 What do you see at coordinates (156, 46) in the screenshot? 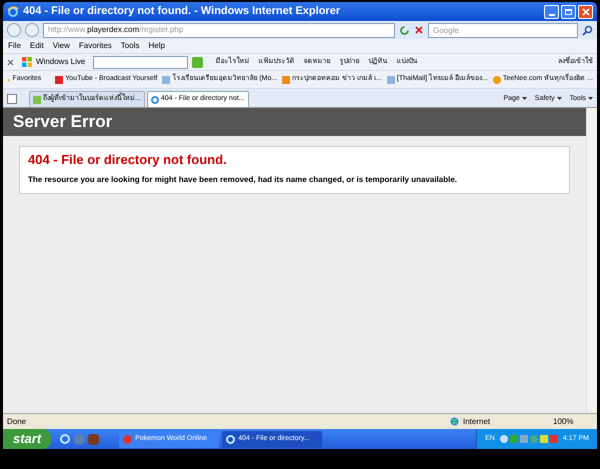
I see `menu-item: Help` at bounding box center [156, 46].